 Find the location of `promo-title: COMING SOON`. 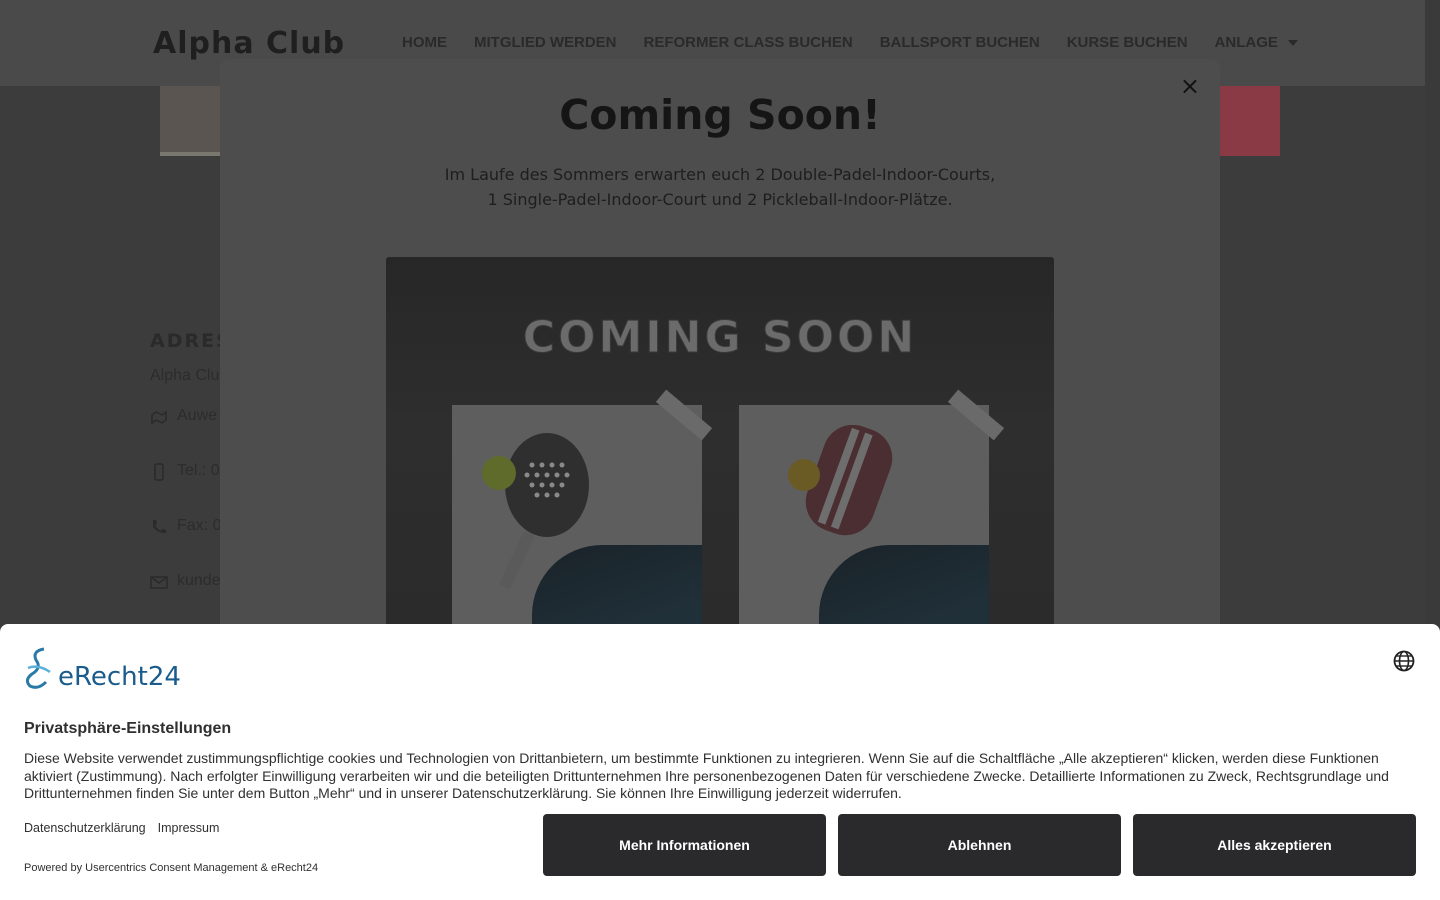

promo-title: COMING SOON is located at coordinates (720, 338).